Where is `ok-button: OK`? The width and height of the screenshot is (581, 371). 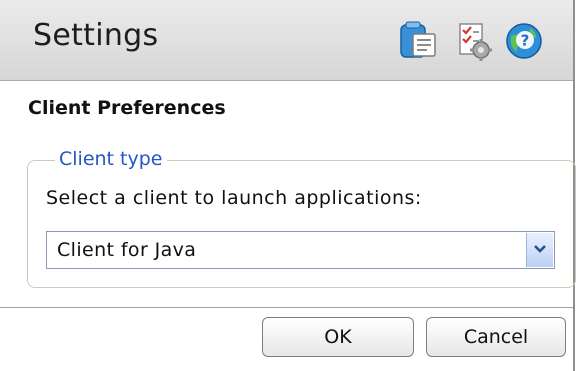 ok-button: OK is located at coordinates (338, 337).